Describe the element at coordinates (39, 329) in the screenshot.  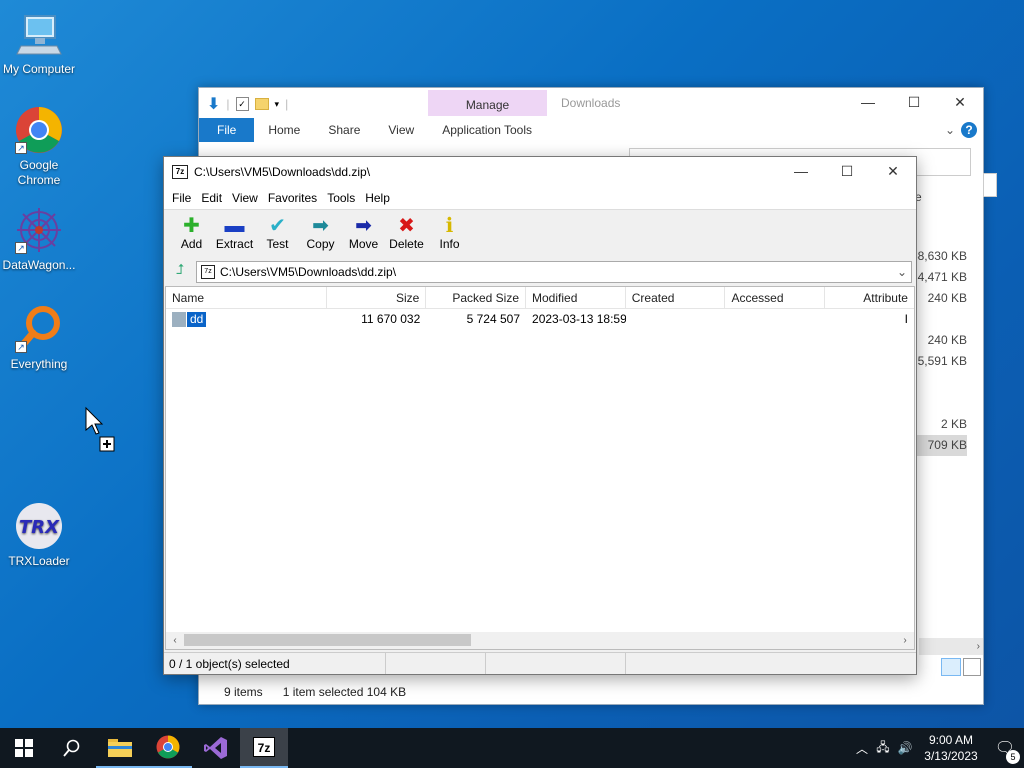
I see `everything-icon: ↗` at that location.